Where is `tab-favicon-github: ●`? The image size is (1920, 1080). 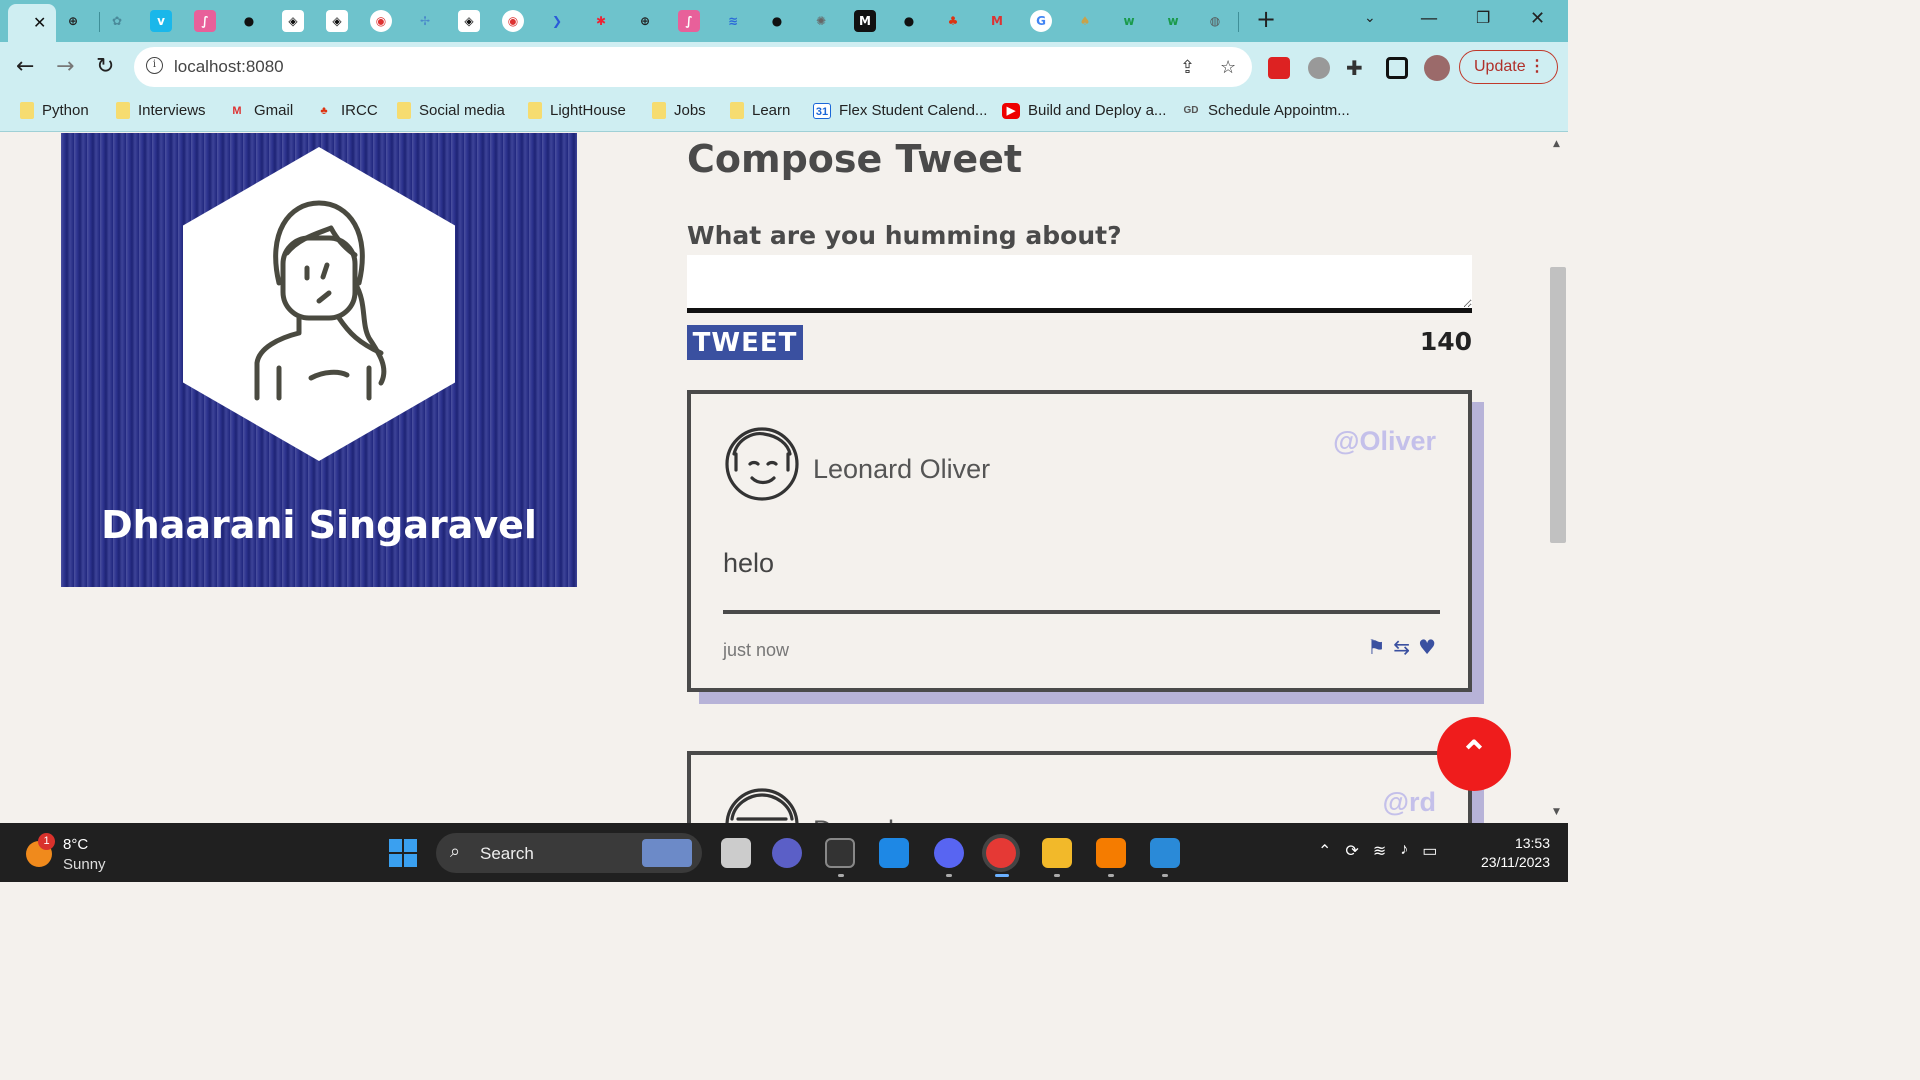 tab-favicon-github: ● is located at coordinates (249, 21).